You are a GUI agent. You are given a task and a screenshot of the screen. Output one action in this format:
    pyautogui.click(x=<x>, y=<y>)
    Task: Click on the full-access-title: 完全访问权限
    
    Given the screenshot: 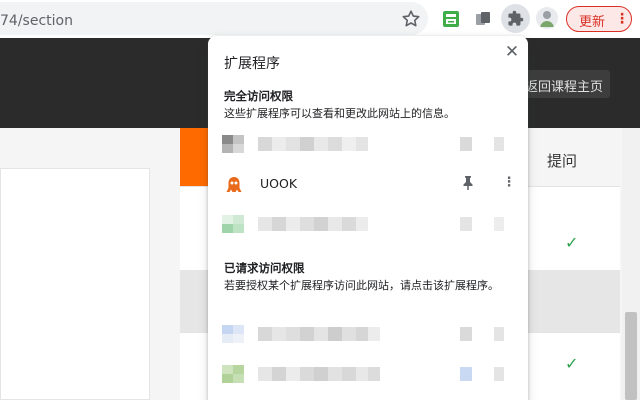 What is the action you would take?
    pyautogui.click(x=258, y=96)
    